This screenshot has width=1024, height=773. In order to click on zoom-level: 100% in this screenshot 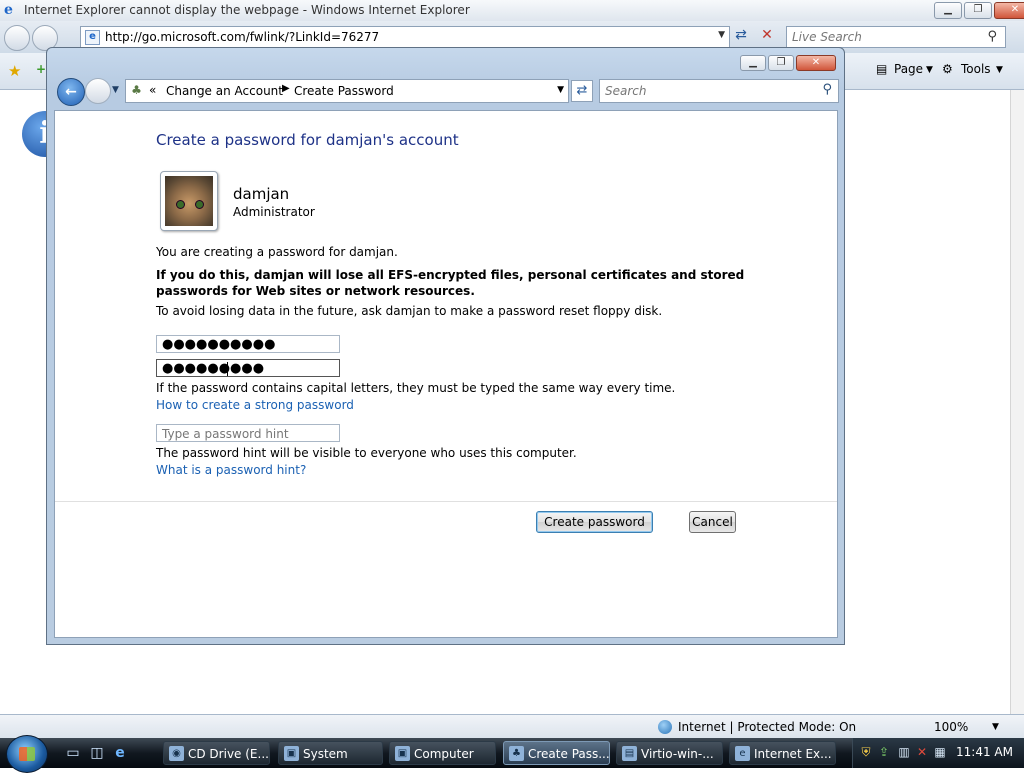, I will do `click(951, 727)`.